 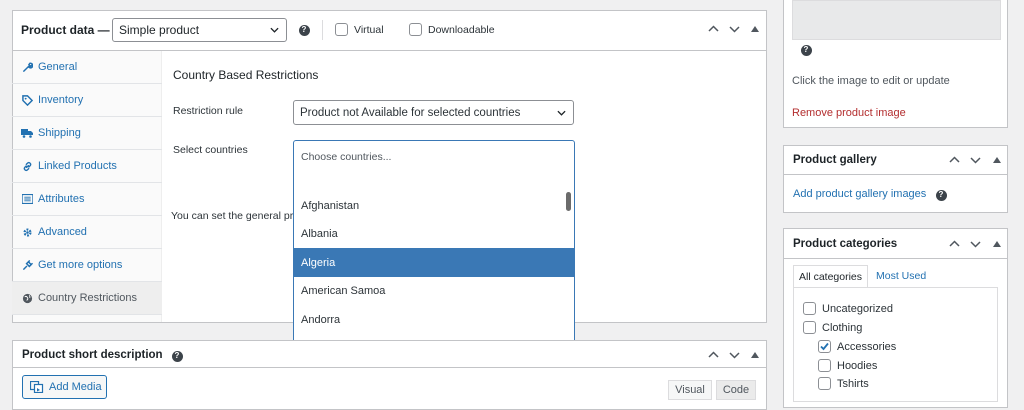 What do you see at coordinates (853, 384) in the screenshot?
I see `category-label: Tshirts` at bounding box center [853, 384].